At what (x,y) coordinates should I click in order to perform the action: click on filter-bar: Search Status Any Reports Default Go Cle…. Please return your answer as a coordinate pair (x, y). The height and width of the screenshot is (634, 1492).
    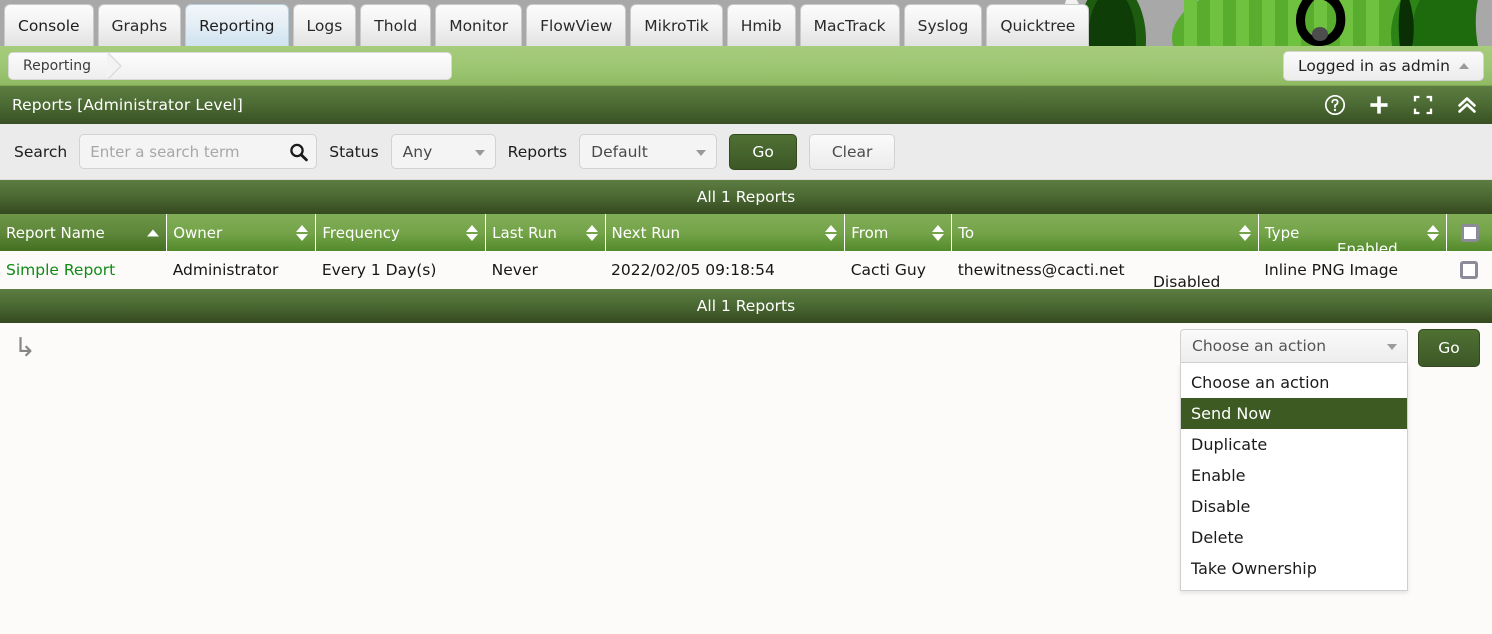
    Looking at the image, I should click on (746, 152).